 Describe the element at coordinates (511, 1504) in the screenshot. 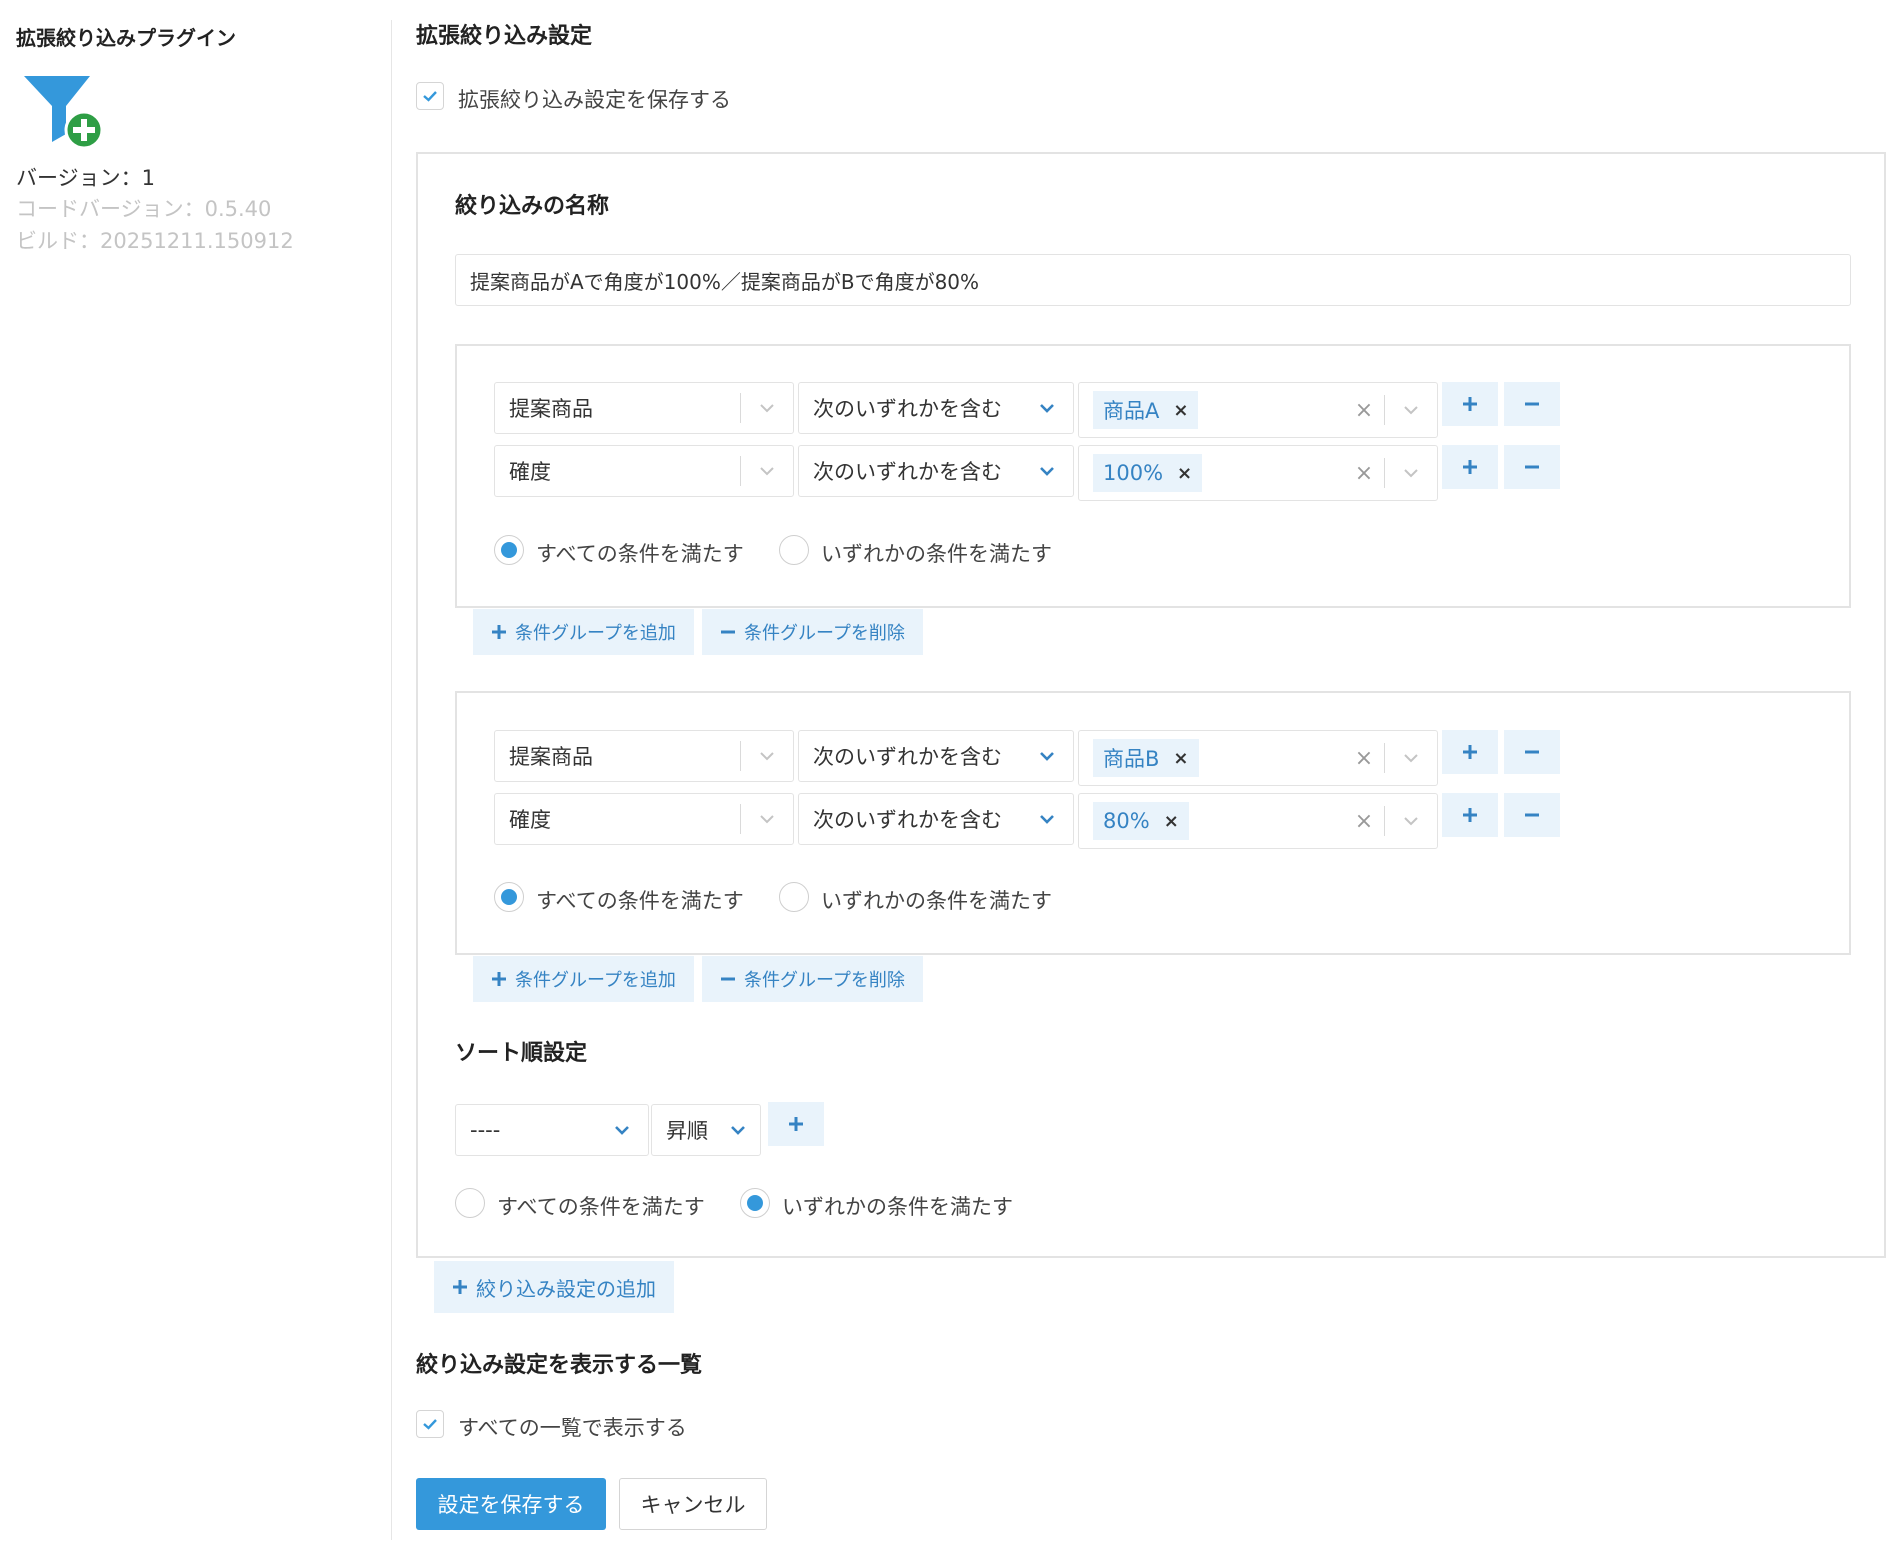

I see `save-button: 設定を保存する` at that location.